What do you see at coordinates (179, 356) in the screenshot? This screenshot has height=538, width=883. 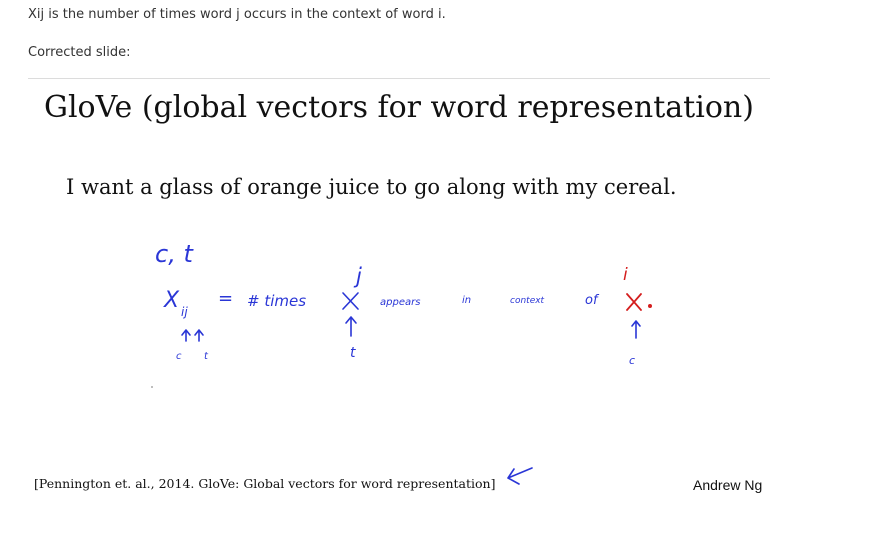 I see `hand-c-under-x: c` at bounding box center [179, 356].